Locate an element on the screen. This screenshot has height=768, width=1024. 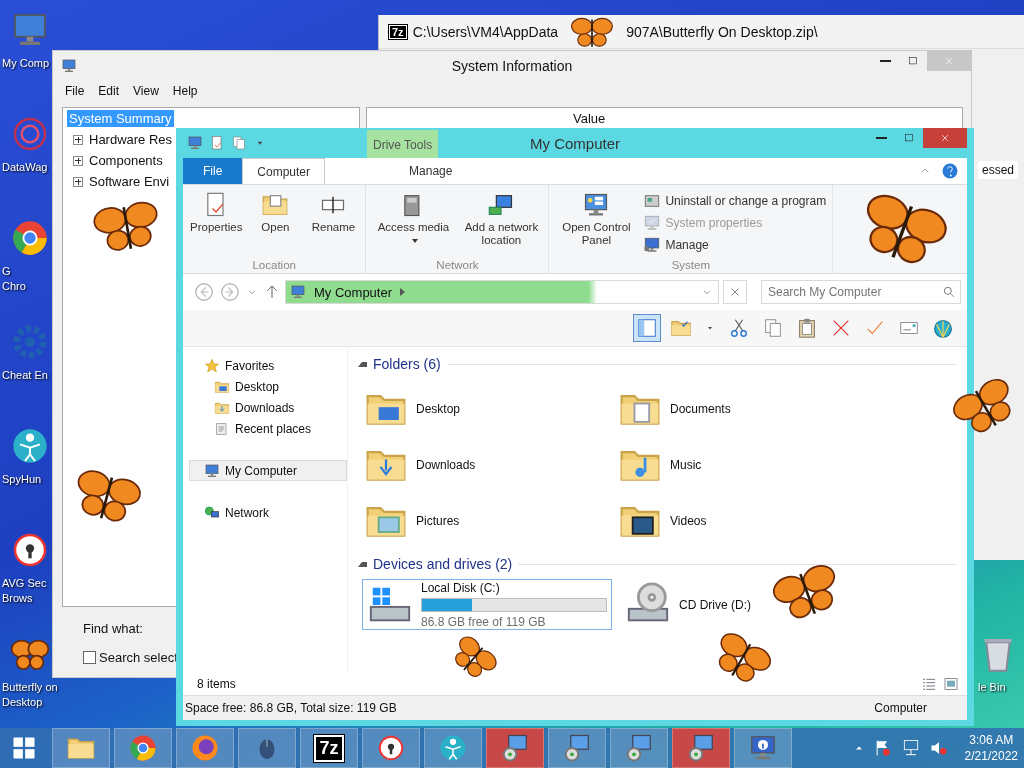
drive-tile: CD Drive (D:) is located at coordinates (745, 604).